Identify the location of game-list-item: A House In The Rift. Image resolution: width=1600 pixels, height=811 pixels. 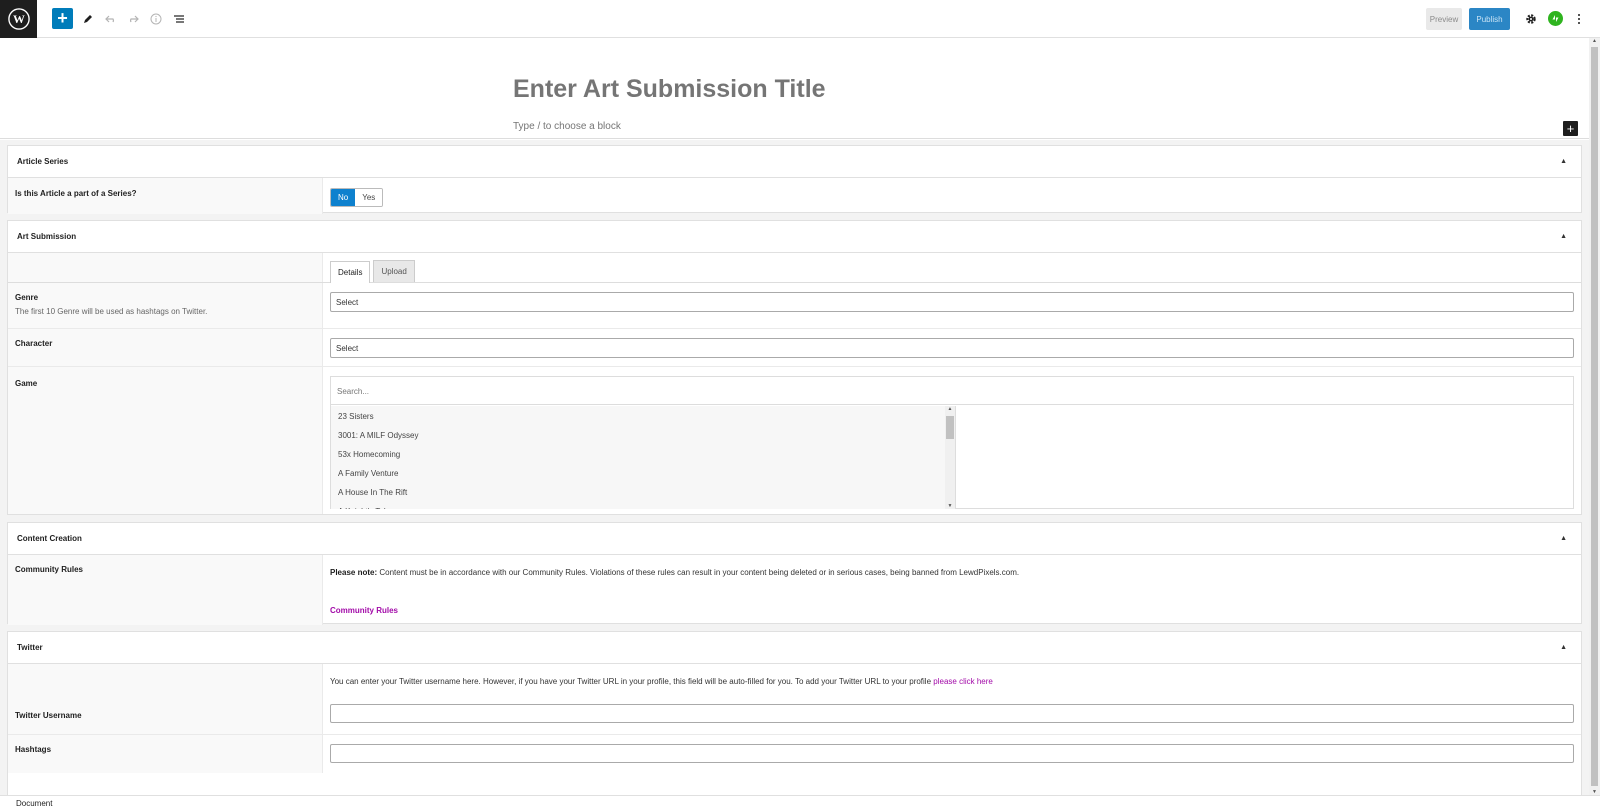
(643, 491).